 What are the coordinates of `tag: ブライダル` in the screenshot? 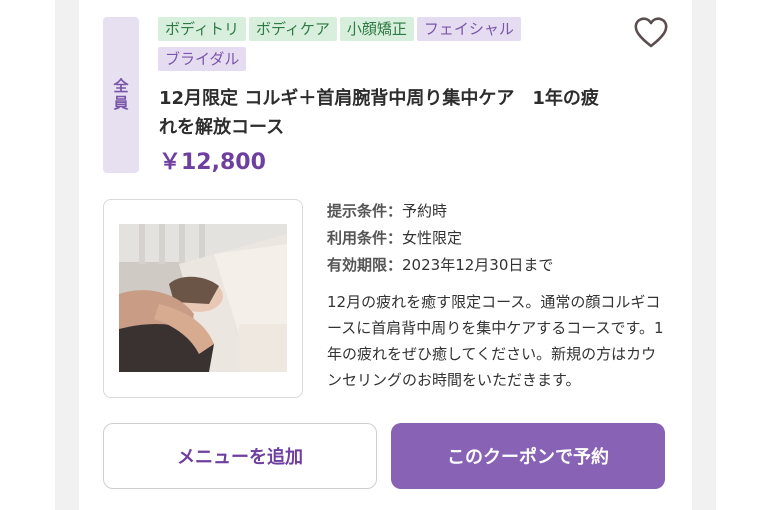 It's located at (202, 59).